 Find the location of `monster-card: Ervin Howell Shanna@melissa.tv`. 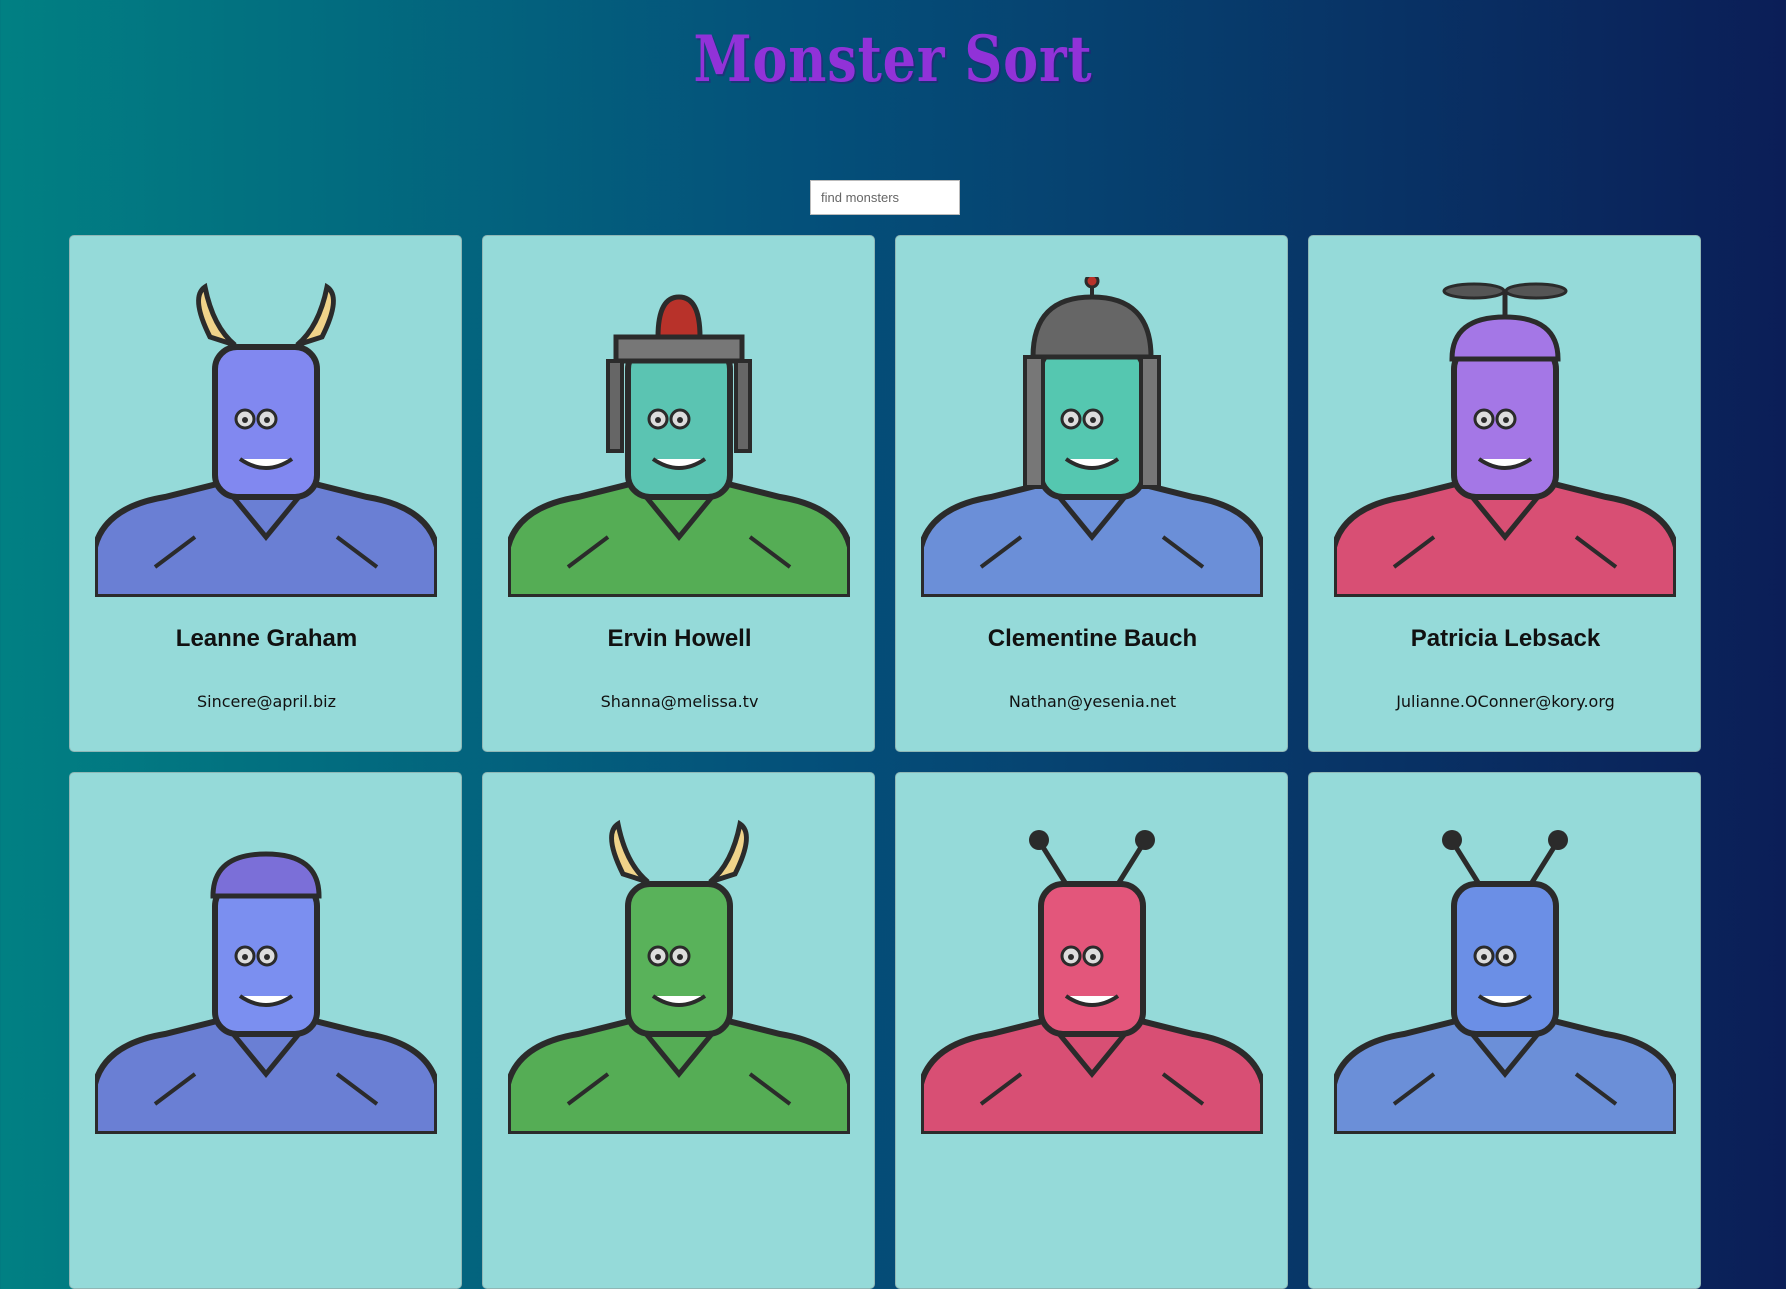

monster-card: Ervin Howell Shanna@melissa.tv is located at coordinates (678, 493).